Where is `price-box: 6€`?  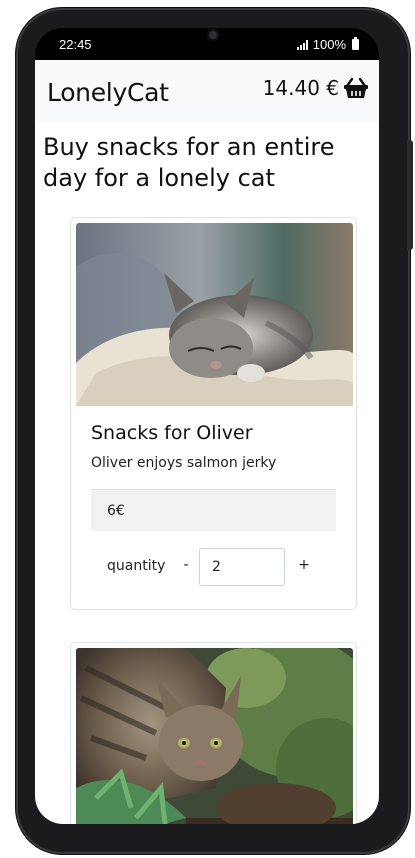 price-box: 6€ is located at coordinates (213, 510).